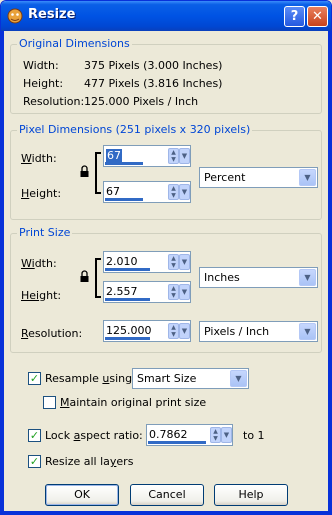 The height and width of the screenshot is (515, 332). What do you see at coordinates (82, 495) in the screenshot?
I see `ok-button: OK` at bounding box center [82, 495].